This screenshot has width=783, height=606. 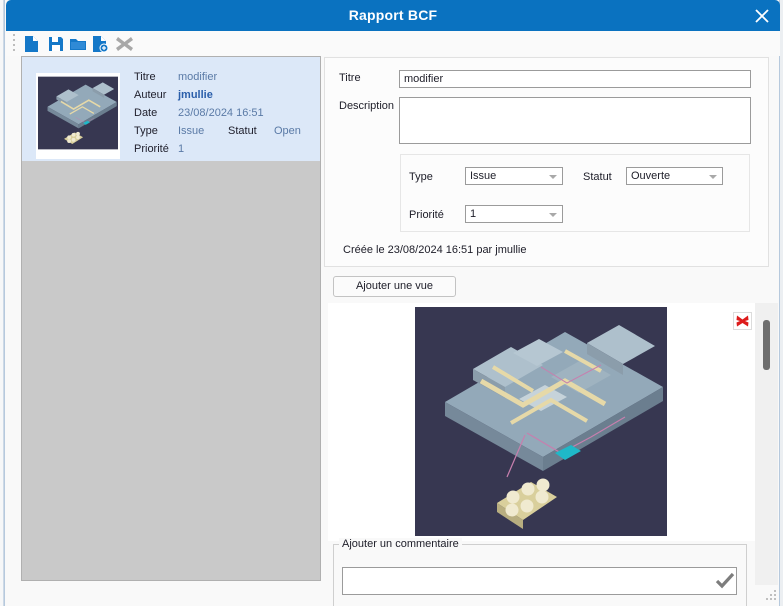 What do you see at coordinates (514, 214) in the screenshot?
I see `priorite-select: 1` at bounding box center [514, 214].